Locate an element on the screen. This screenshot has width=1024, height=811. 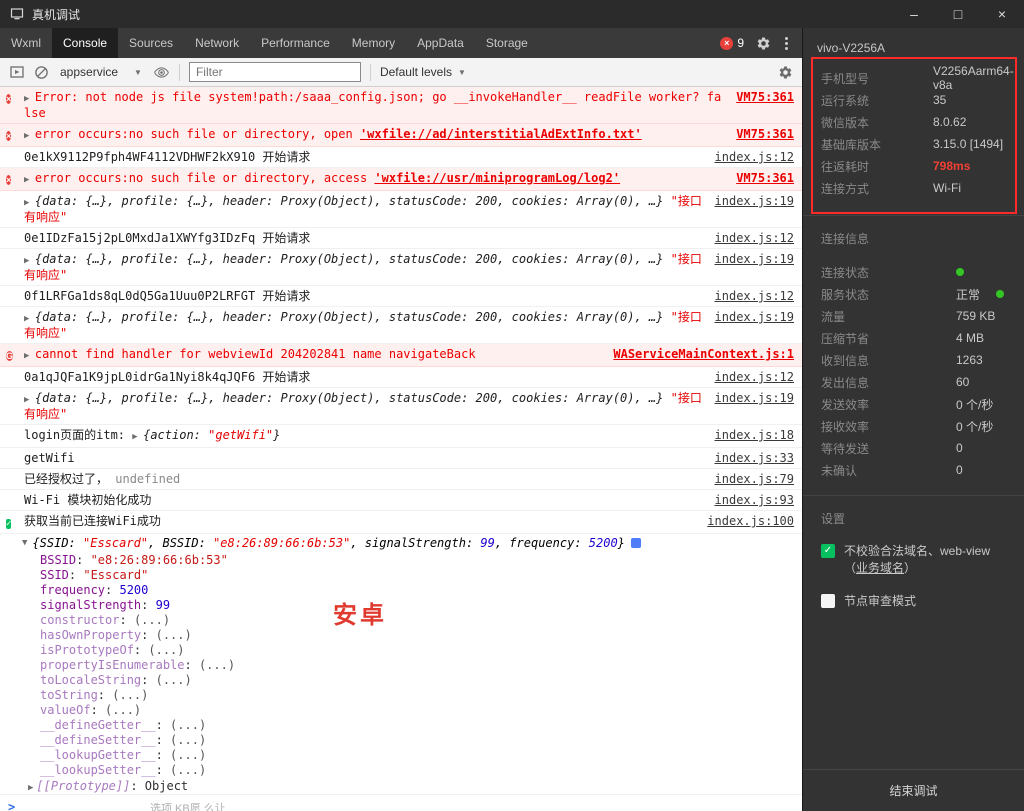
filter-input is located at coordinates (274, 72).